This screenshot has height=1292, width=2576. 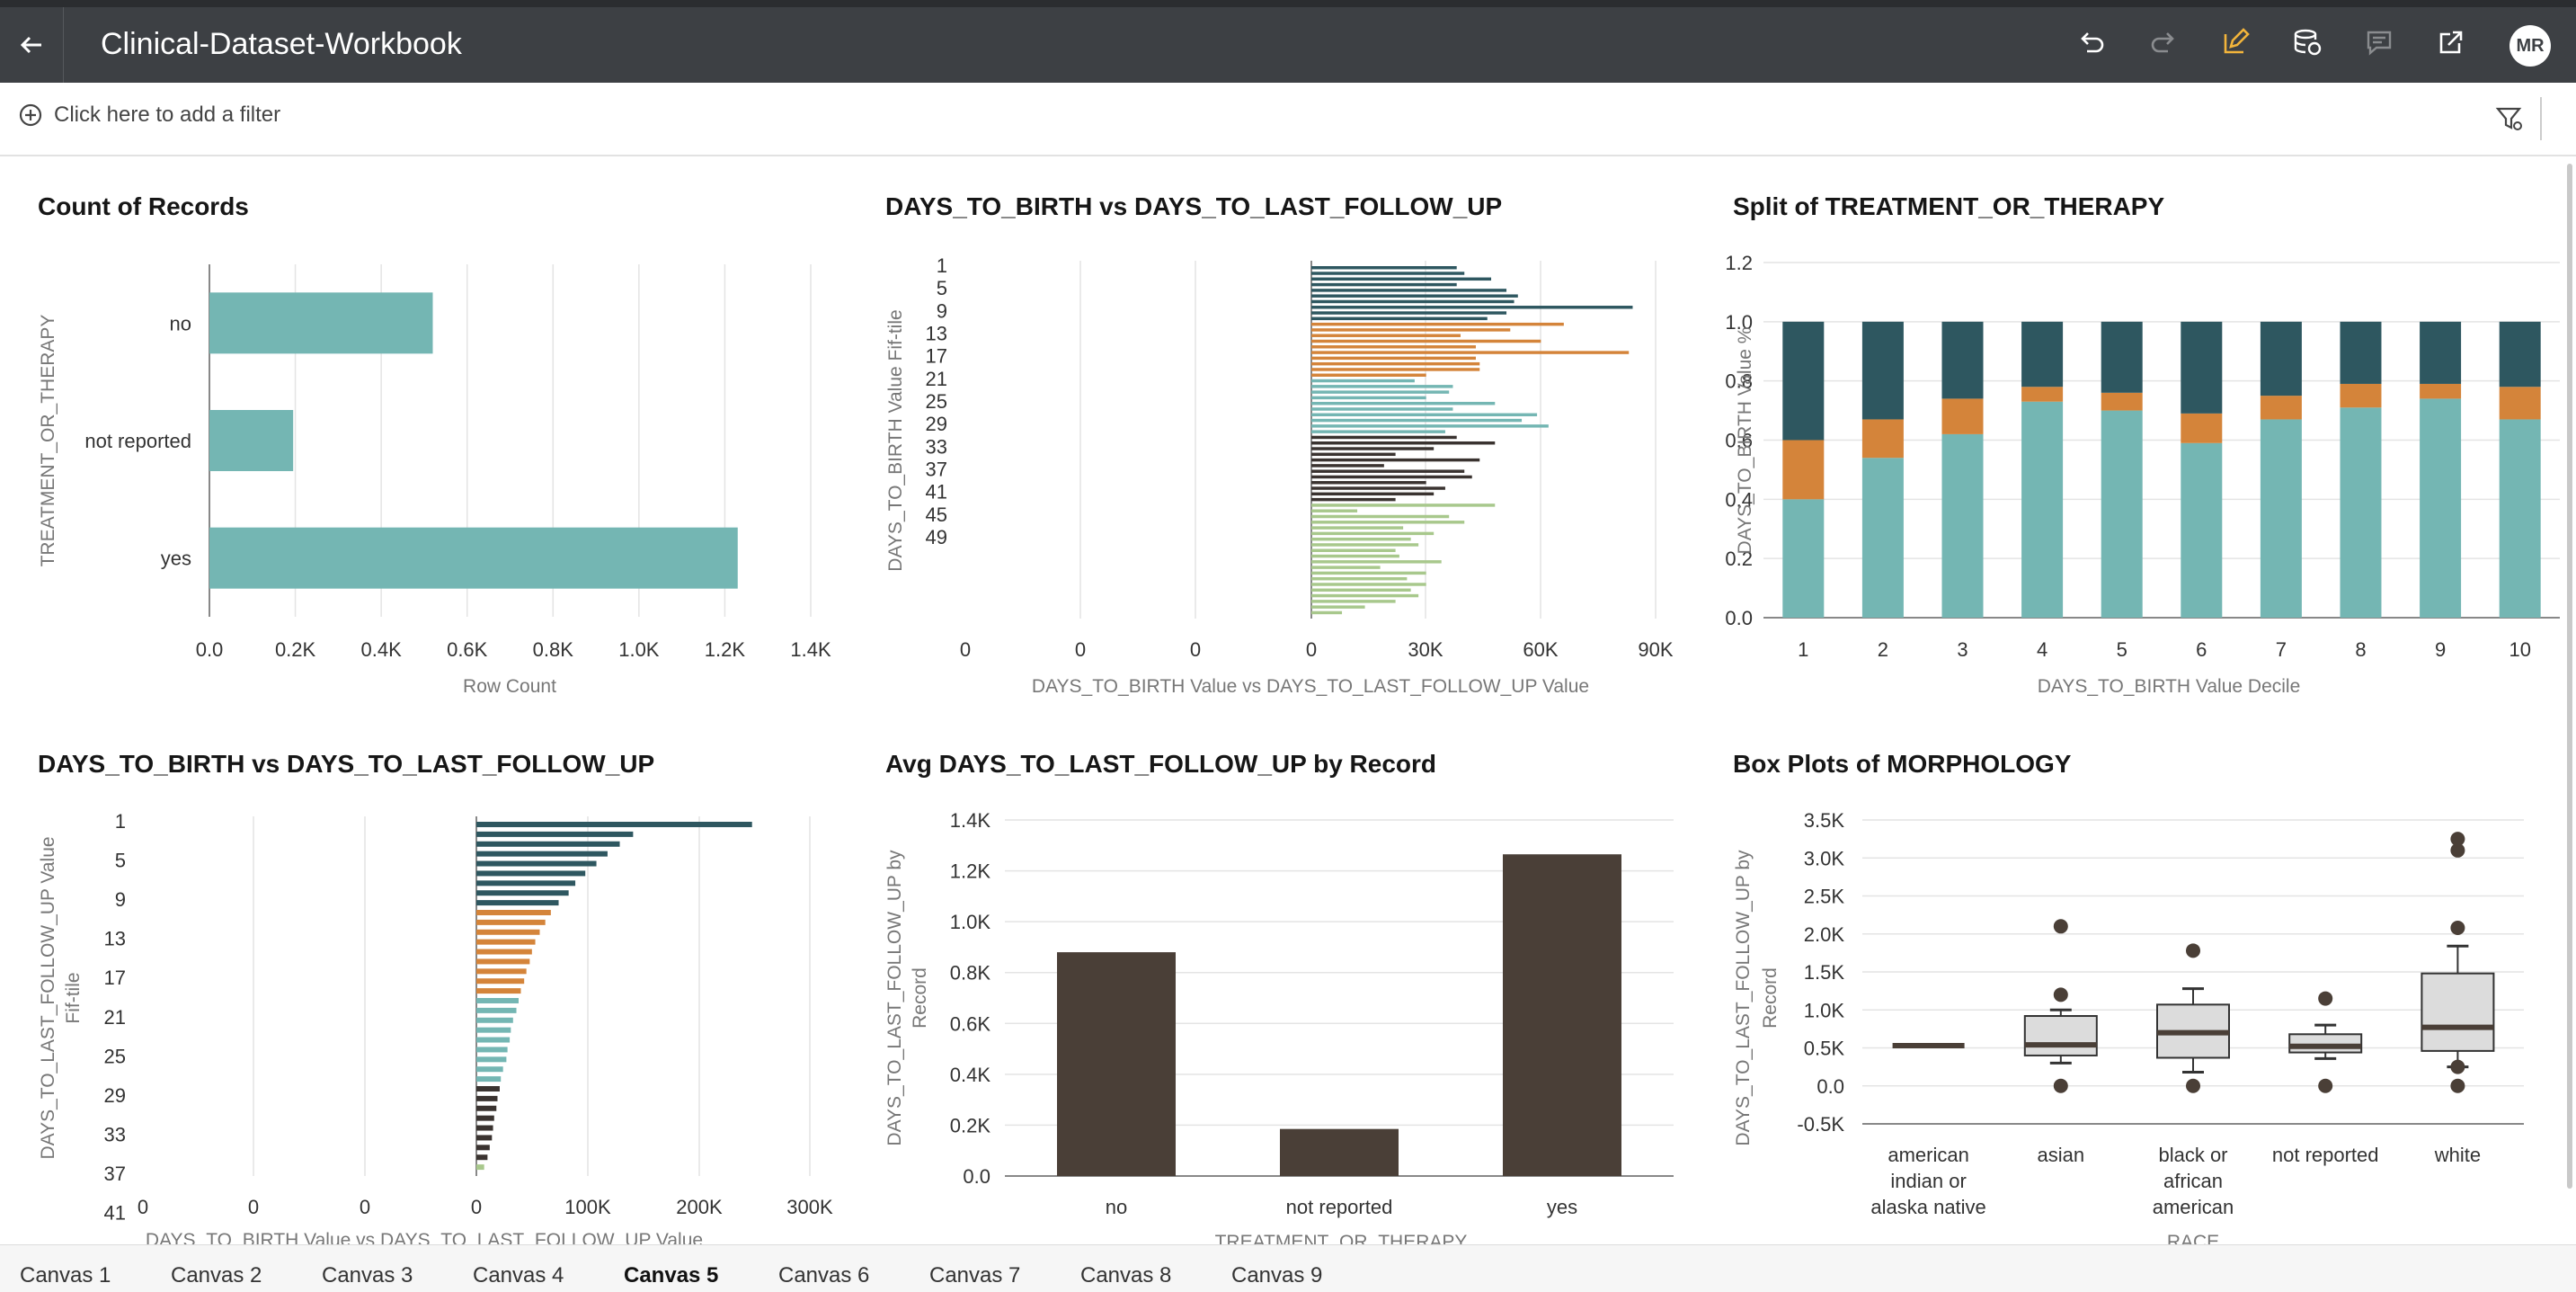 I want to click on tab-canvas-7: Canvas 7, so click(x=974, y=1275).